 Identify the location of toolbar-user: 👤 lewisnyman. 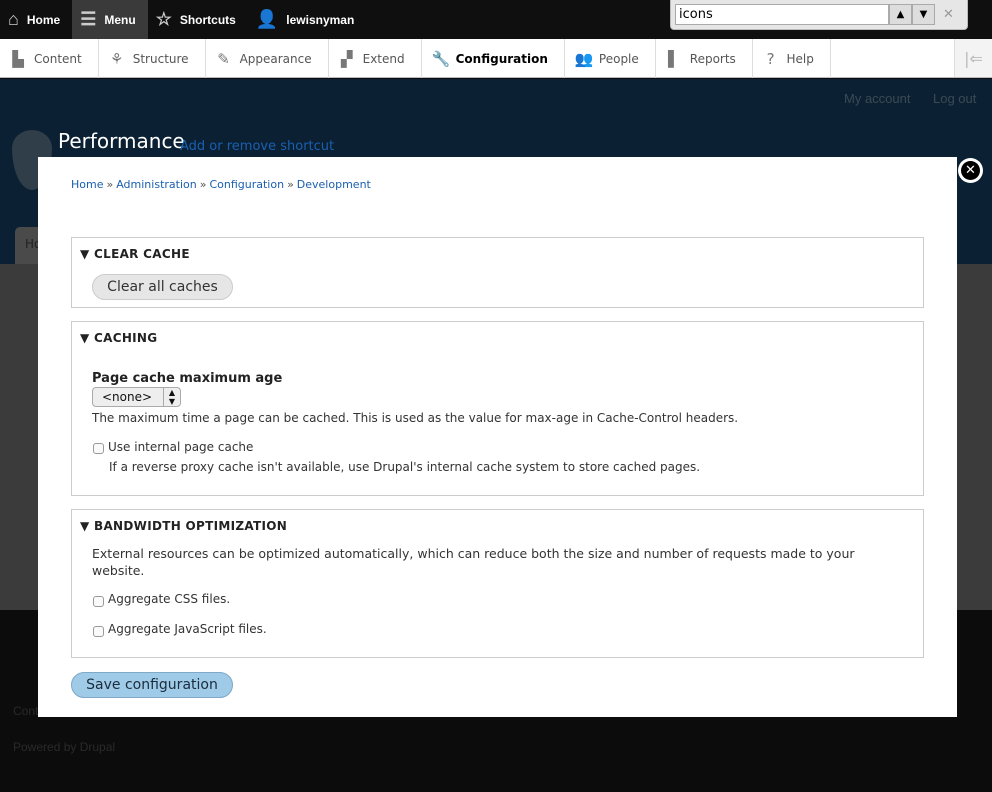
(307, 19).